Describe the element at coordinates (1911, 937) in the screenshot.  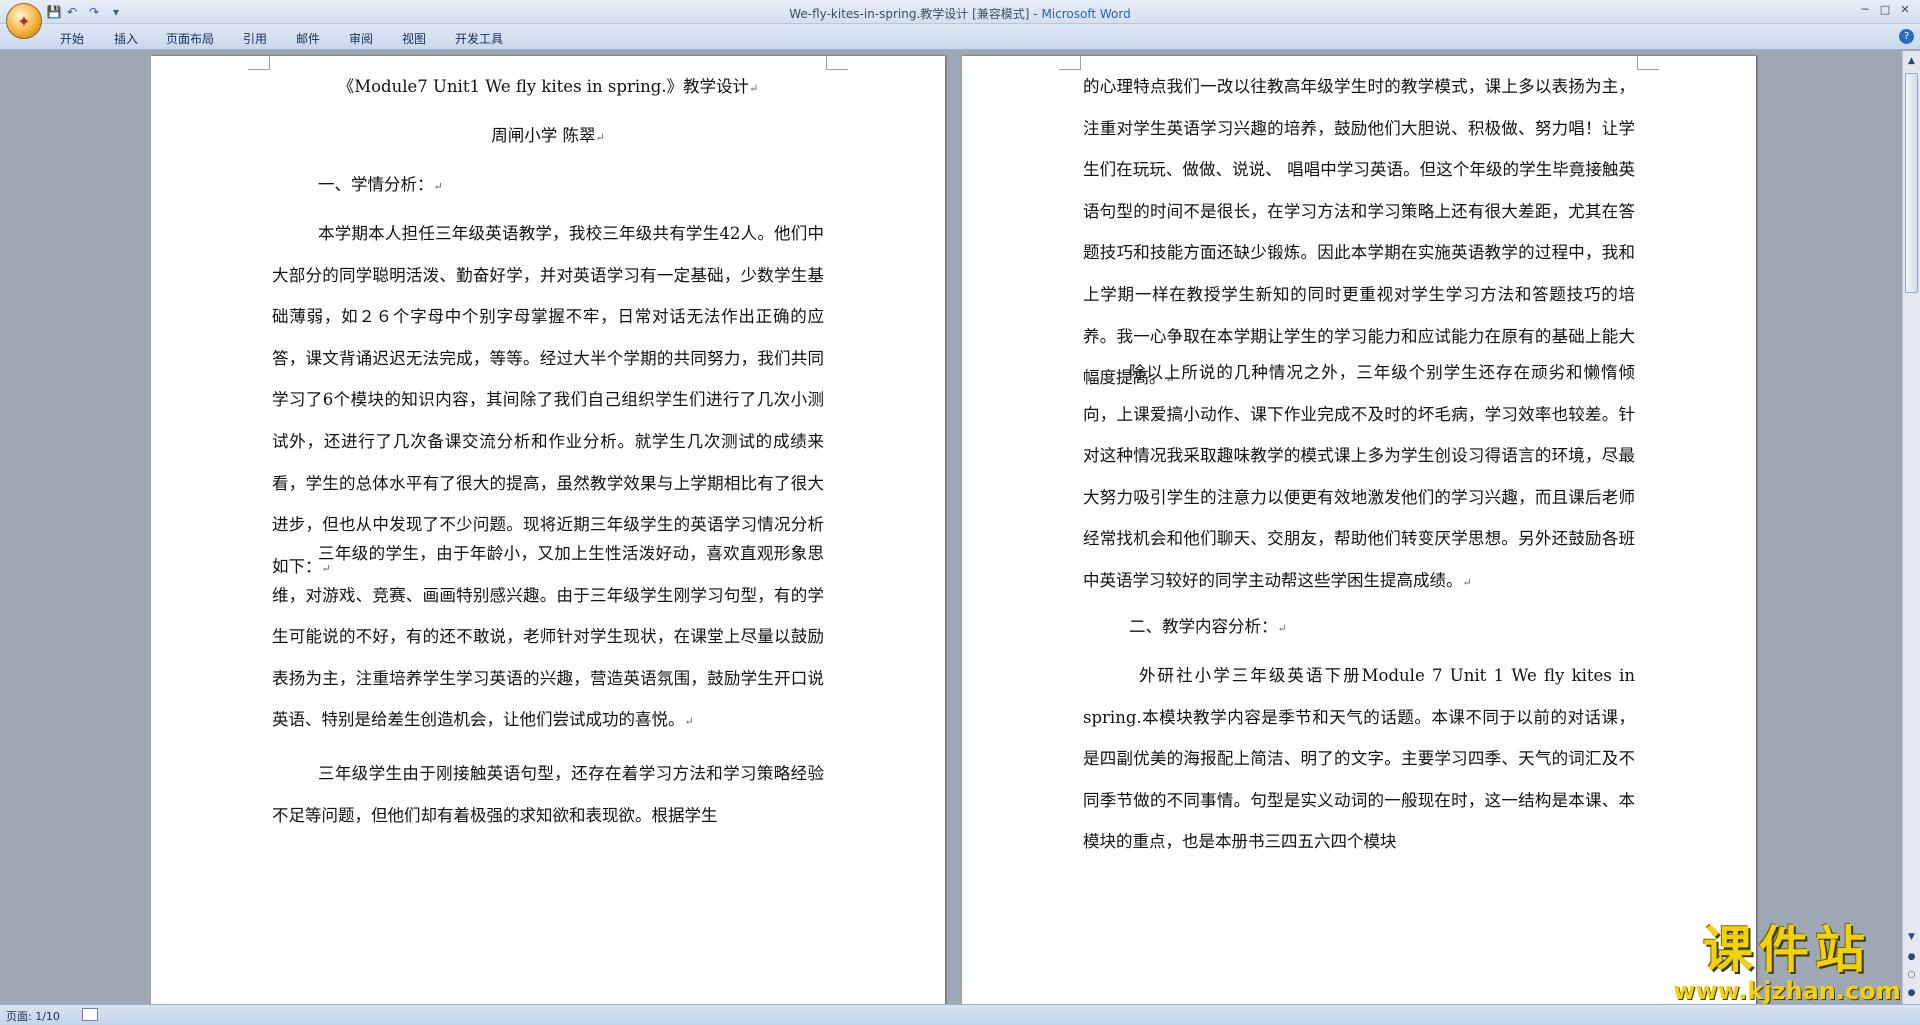
I see `scroll-down-arrow-icon: ▼` at that location.